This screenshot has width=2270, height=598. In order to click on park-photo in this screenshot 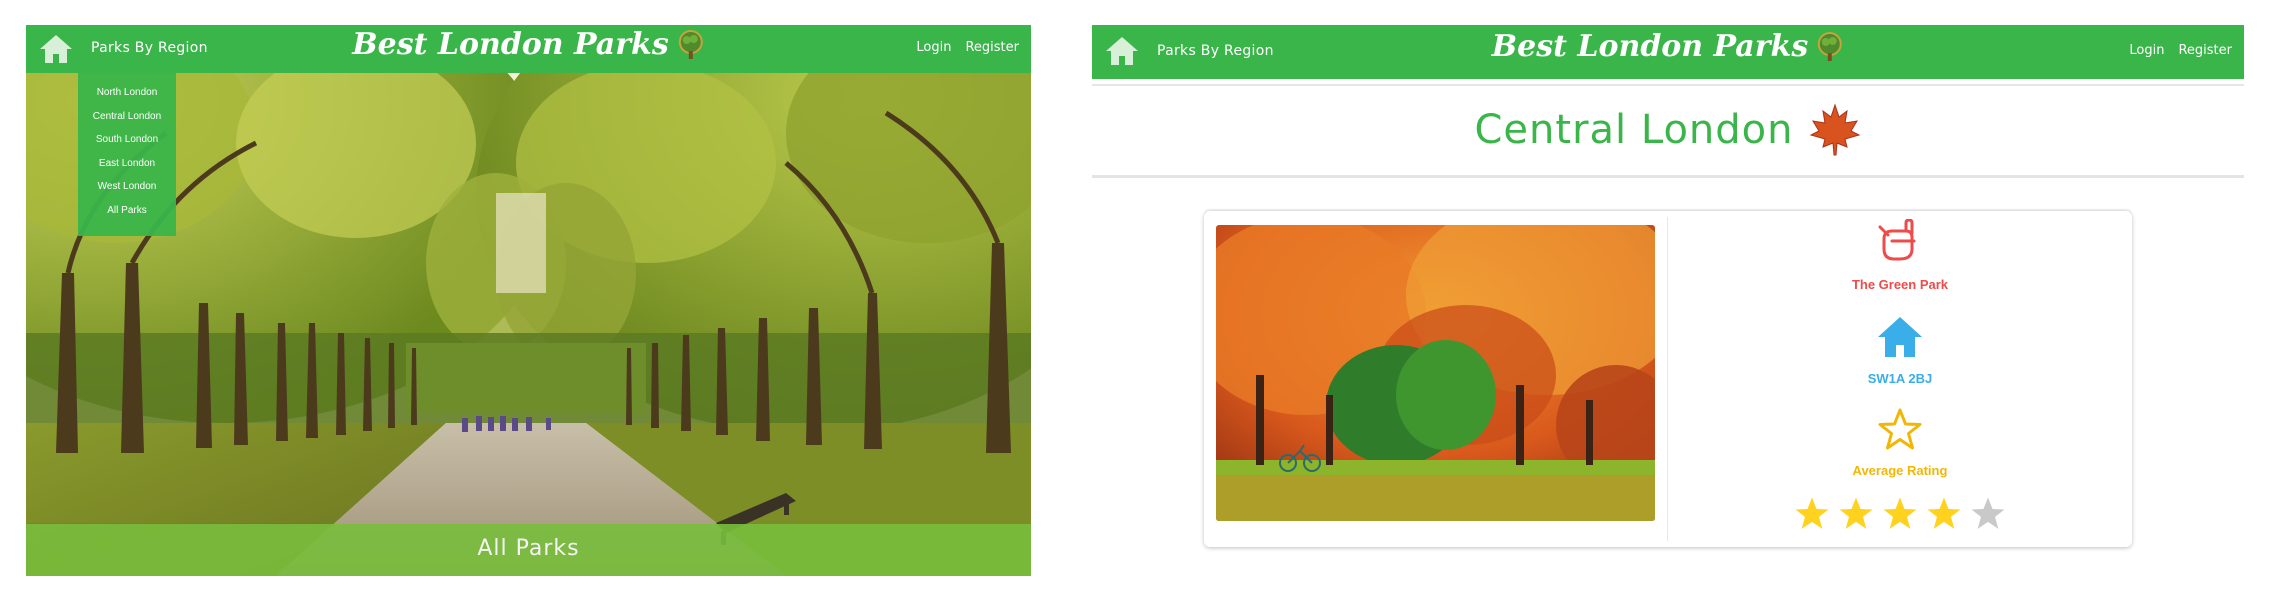, I will do `click(1435, 373)`.